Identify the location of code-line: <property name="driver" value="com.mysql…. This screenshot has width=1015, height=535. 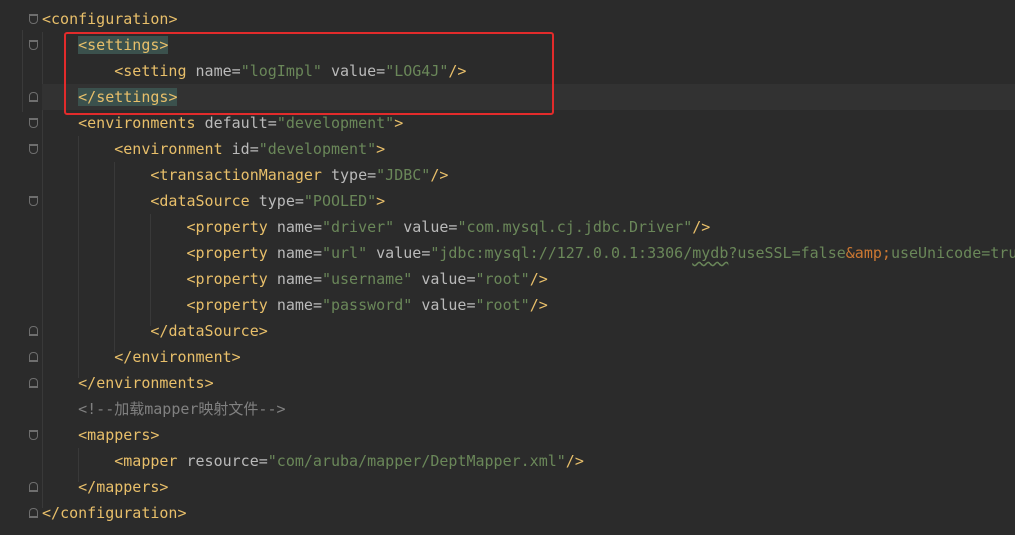
(528, 227).